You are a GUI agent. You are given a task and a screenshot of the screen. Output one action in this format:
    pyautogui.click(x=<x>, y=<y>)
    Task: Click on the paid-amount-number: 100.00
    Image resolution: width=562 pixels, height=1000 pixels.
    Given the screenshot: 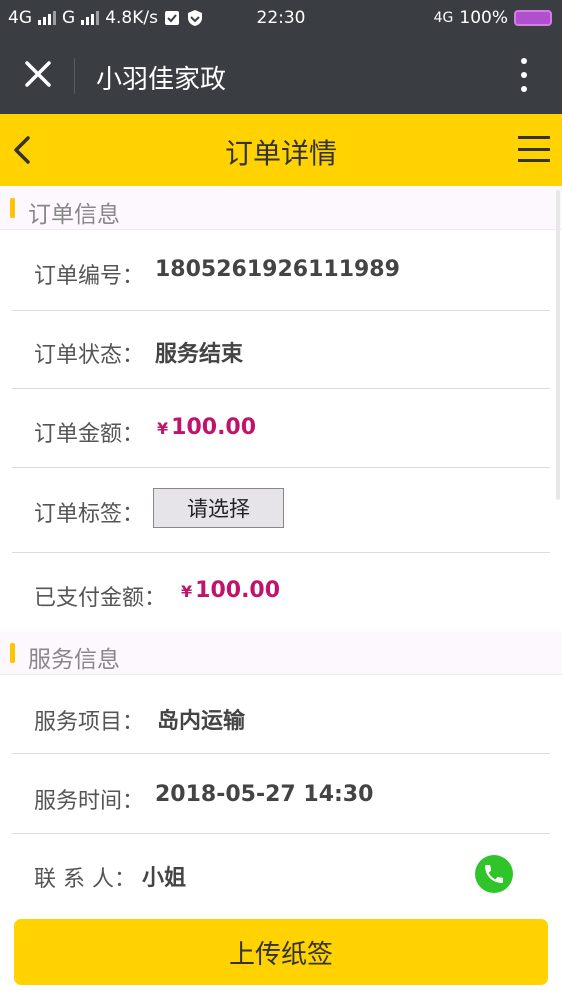 What is the action you would take?
    pyautogui.click(x=238, y=590)
    